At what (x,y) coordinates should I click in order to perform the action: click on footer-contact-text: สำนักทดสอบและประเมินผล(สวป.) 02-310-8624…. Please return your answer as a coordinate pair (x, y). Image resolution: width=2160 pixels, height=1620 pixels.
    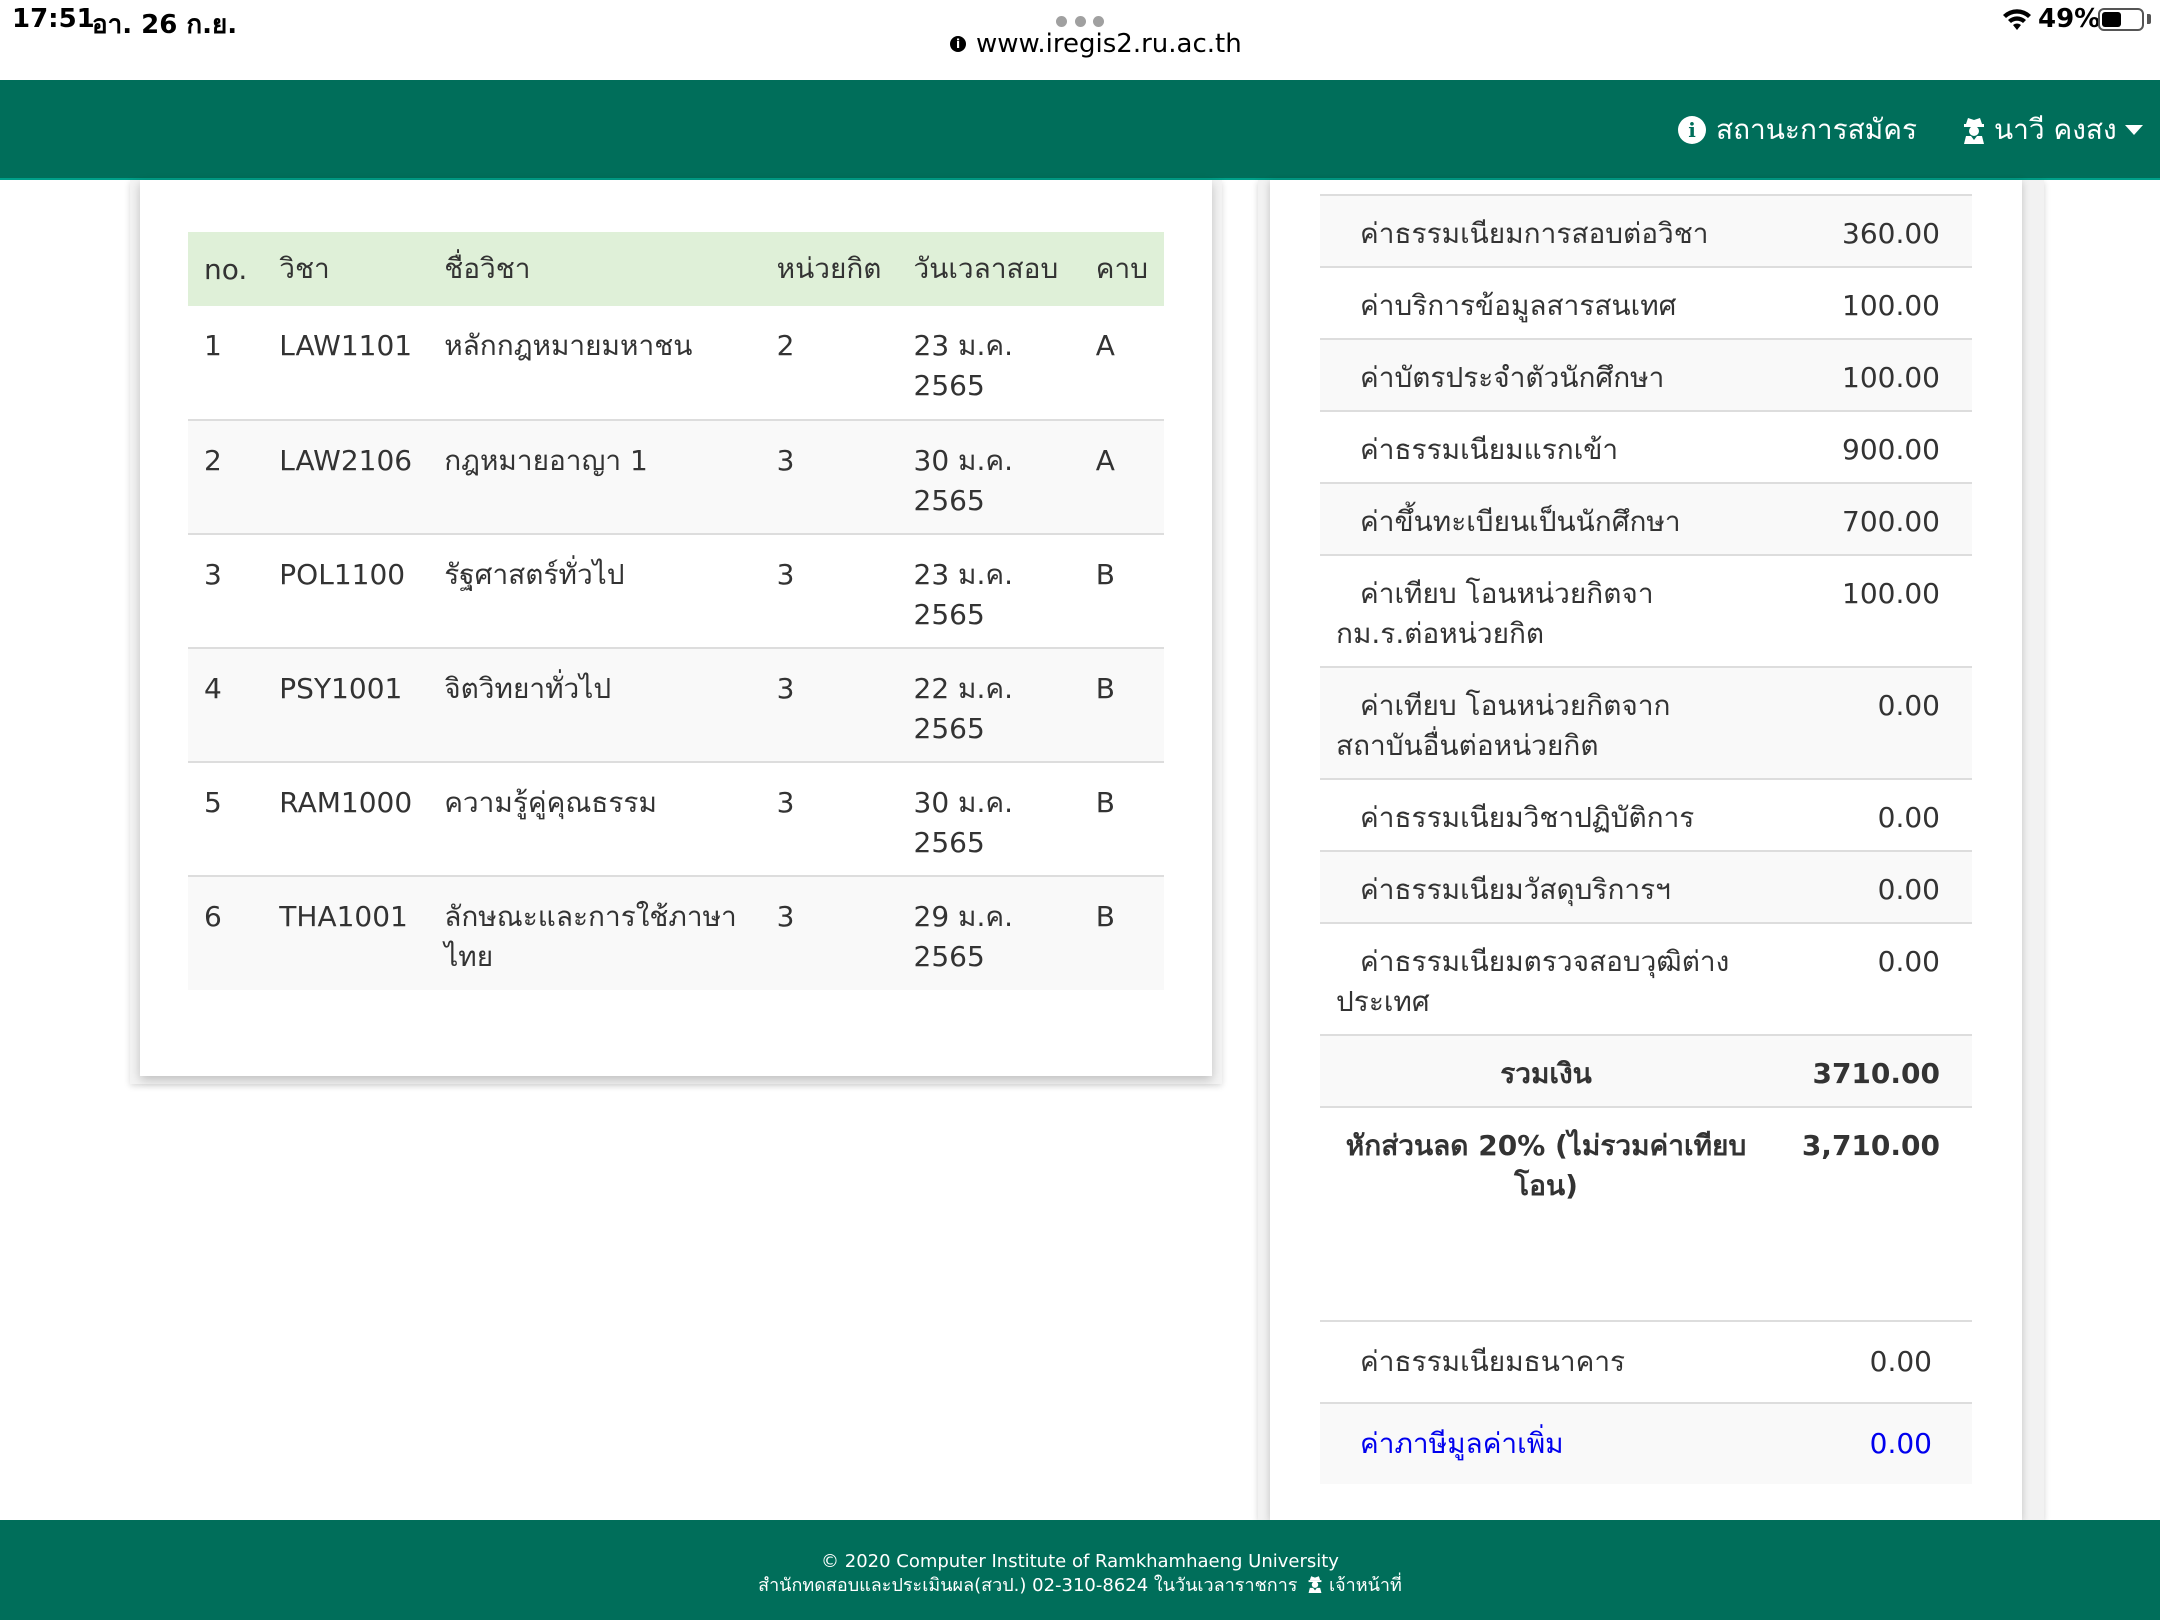
    Looking at the image, I should click on (1028, 1585).